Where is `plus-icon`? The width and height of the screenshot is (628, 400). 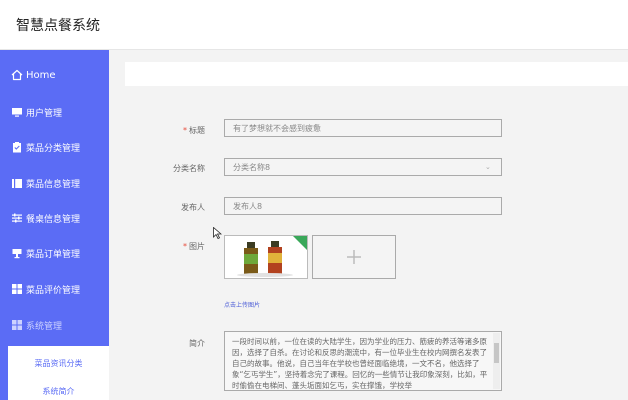 plus-icon is located at coordinates (354, 257).